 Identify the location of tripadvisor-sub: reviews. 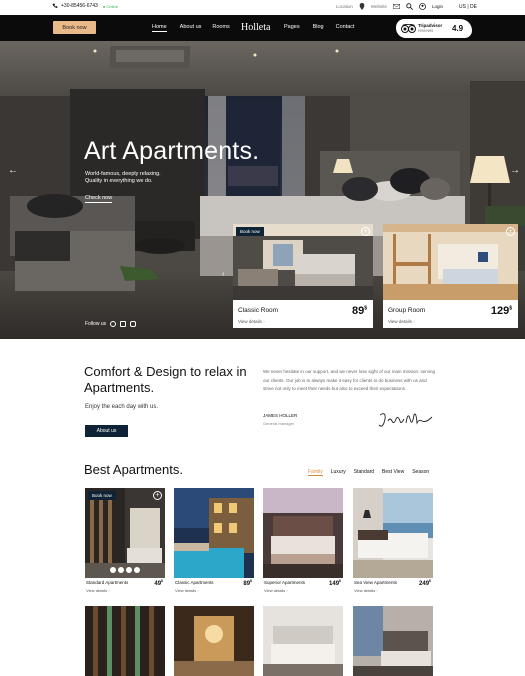
(426, 30).